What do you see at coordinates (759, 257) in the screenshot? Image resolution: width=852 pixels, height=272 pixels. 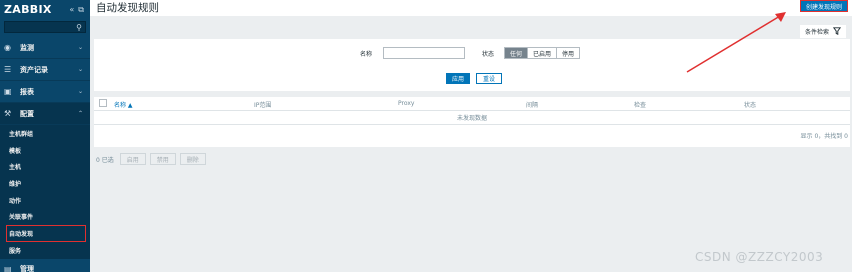 I see `watermark: CSDN @ZZZCY2003` at bounding box center [759, 257].